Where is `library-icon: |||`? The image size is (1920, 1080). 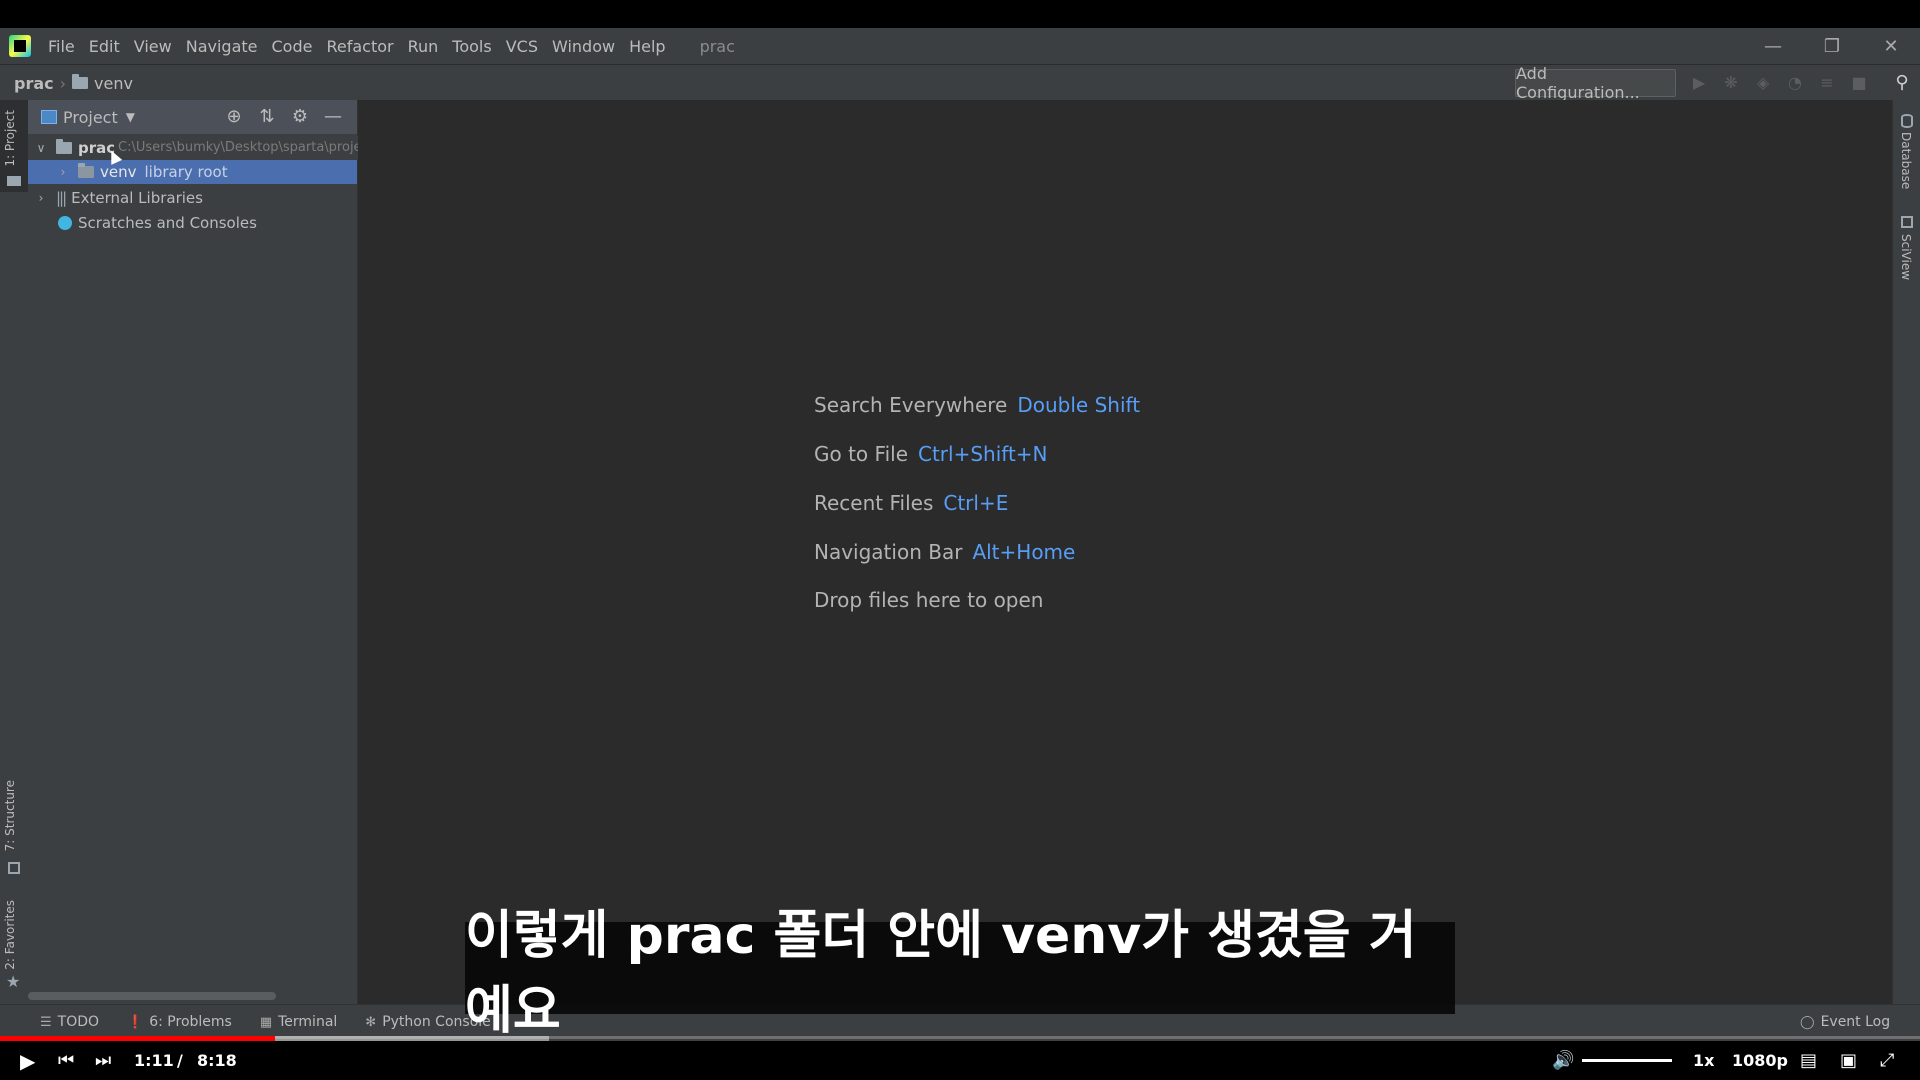
library-icon: ||| is located at coordinates (61, 198).